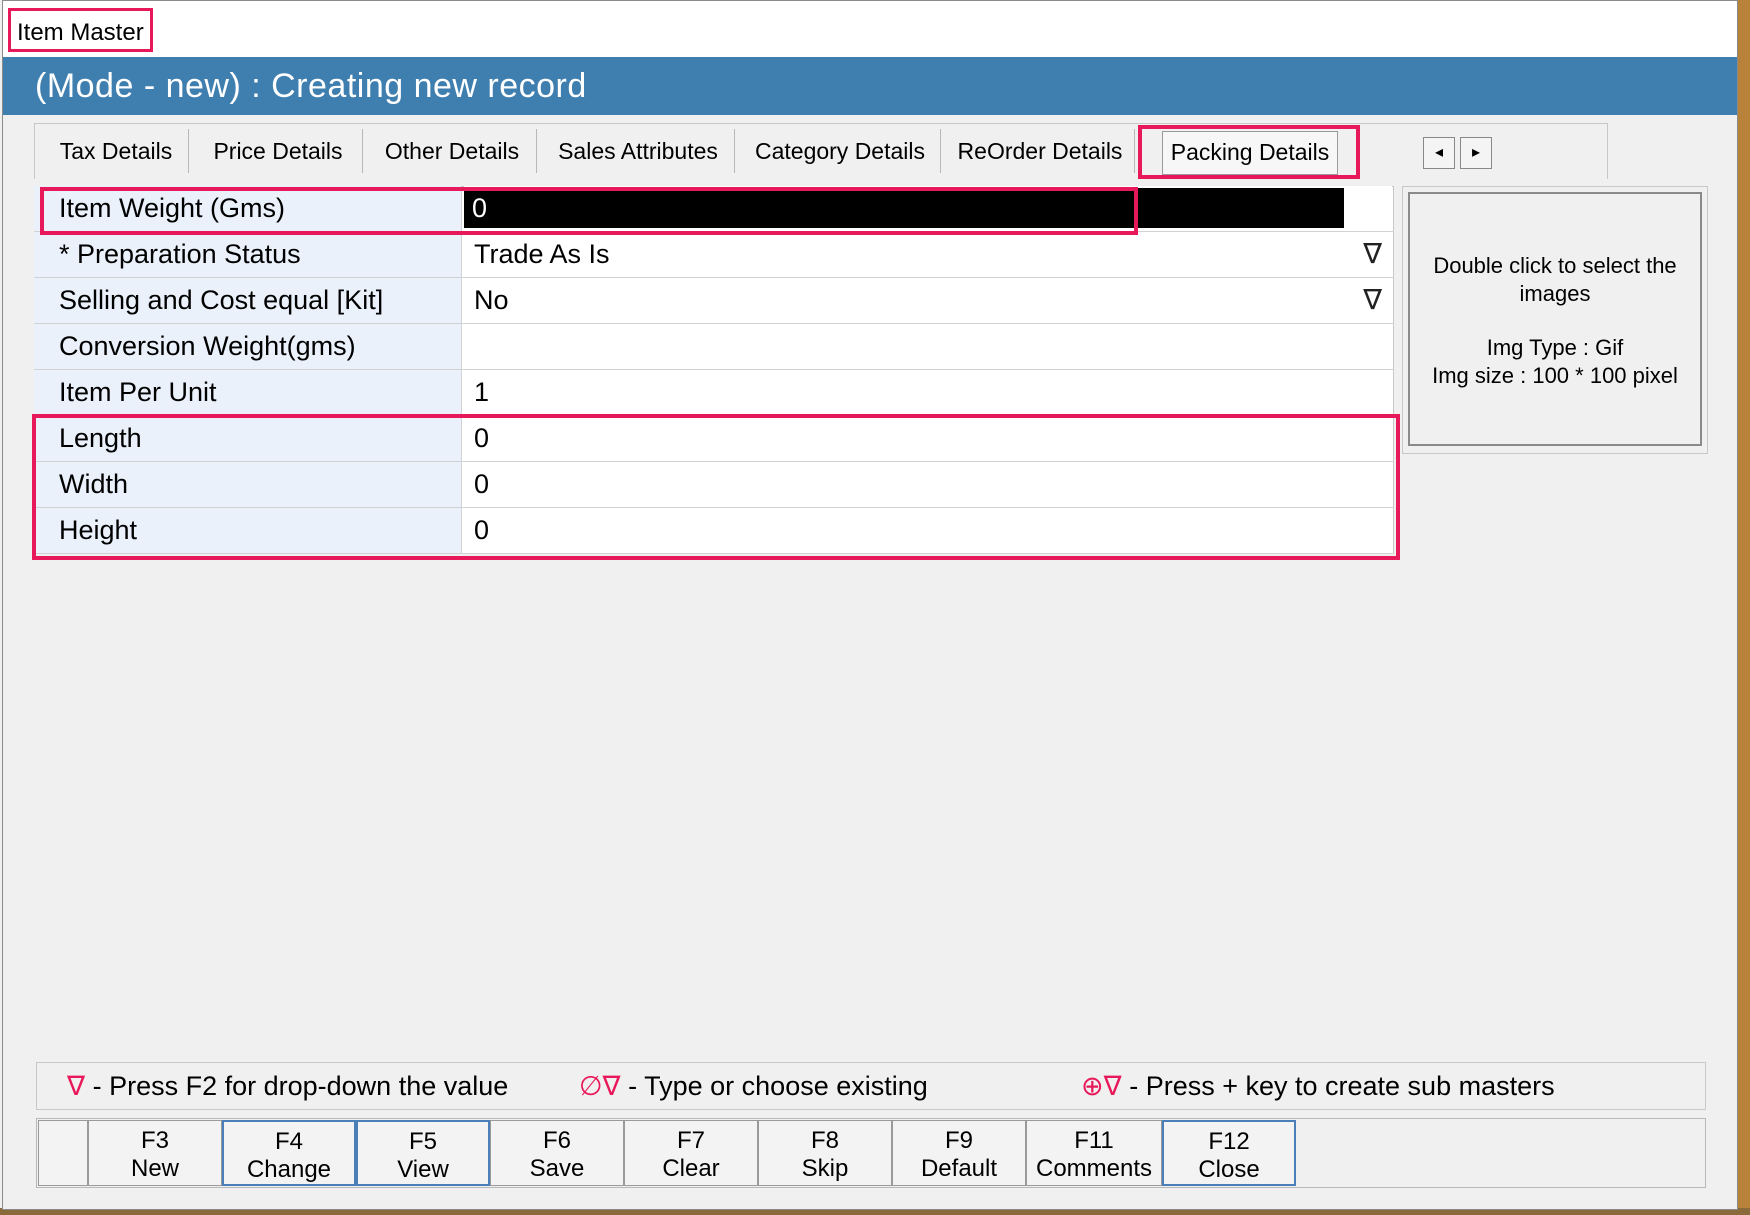 The width and height of the screenshot is (1750, 1215). What do you see at coordinates (638, 151) in the screenshot?
I see `tab-sales-attributes: Sales Attributes` at bounding box center [638, 151].